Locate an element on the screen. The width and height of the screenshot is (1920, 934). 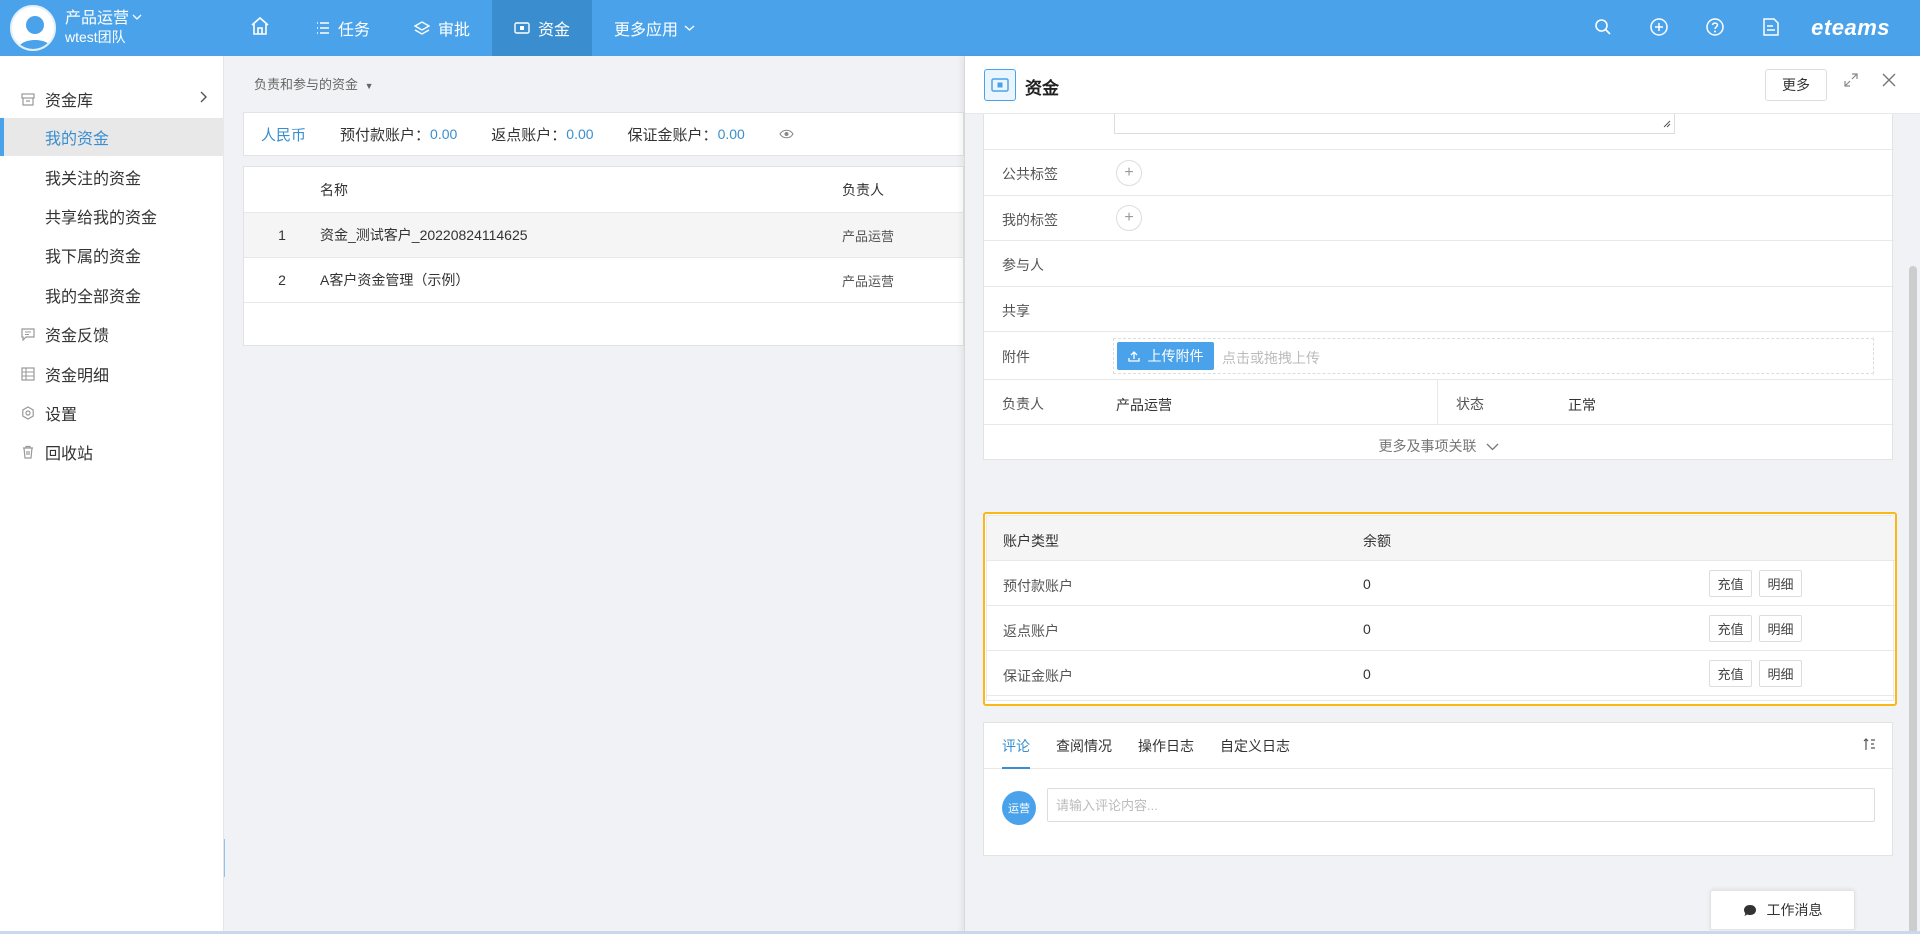
sidebar-item-fund-feedback: 资金反馈 is located at coordinates (112, 334).